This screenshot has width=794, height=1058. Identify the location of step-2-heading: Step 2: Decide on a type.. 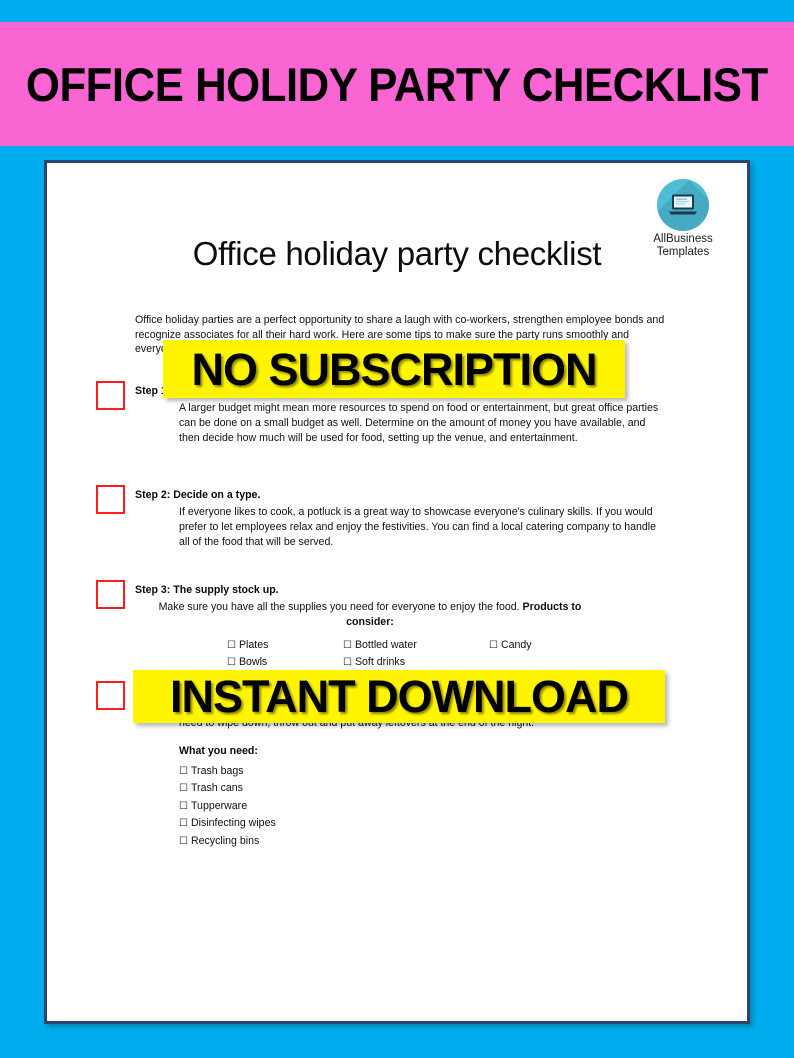
(198, 495).